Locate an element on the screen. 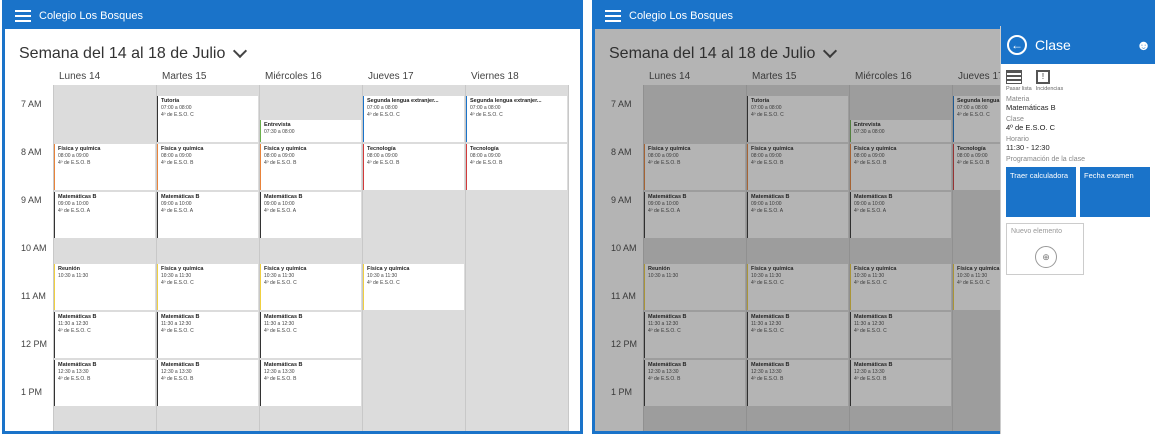 This screenshot has height=434, width=1155. panel-header: ← Clase ☻ is located at coordinates (1078, 45).